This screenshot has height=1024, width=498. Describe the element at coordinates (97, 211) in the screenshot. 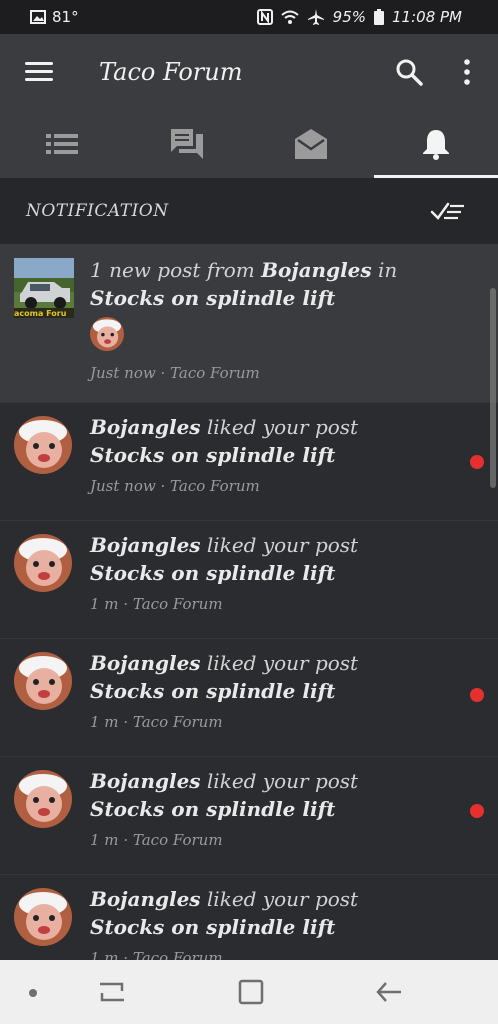

I see `section-title: NOTIFICATION` at that location.